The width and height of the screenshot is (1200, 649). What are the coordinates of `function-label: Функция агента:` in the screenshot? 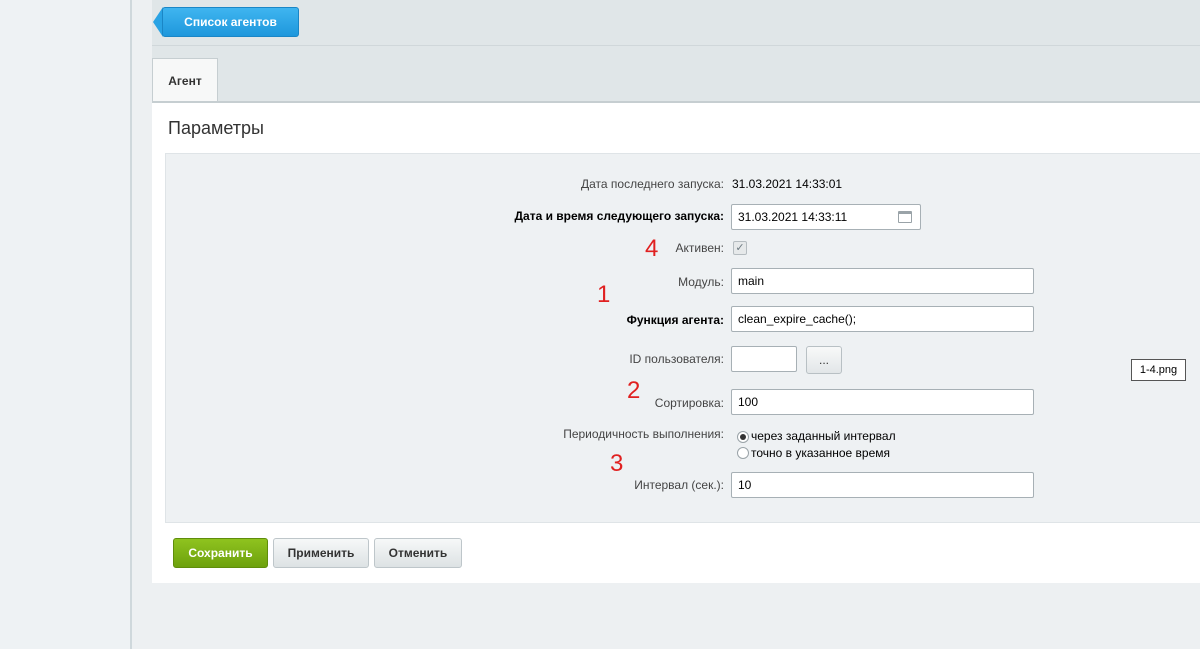 It's located at (675, 320).